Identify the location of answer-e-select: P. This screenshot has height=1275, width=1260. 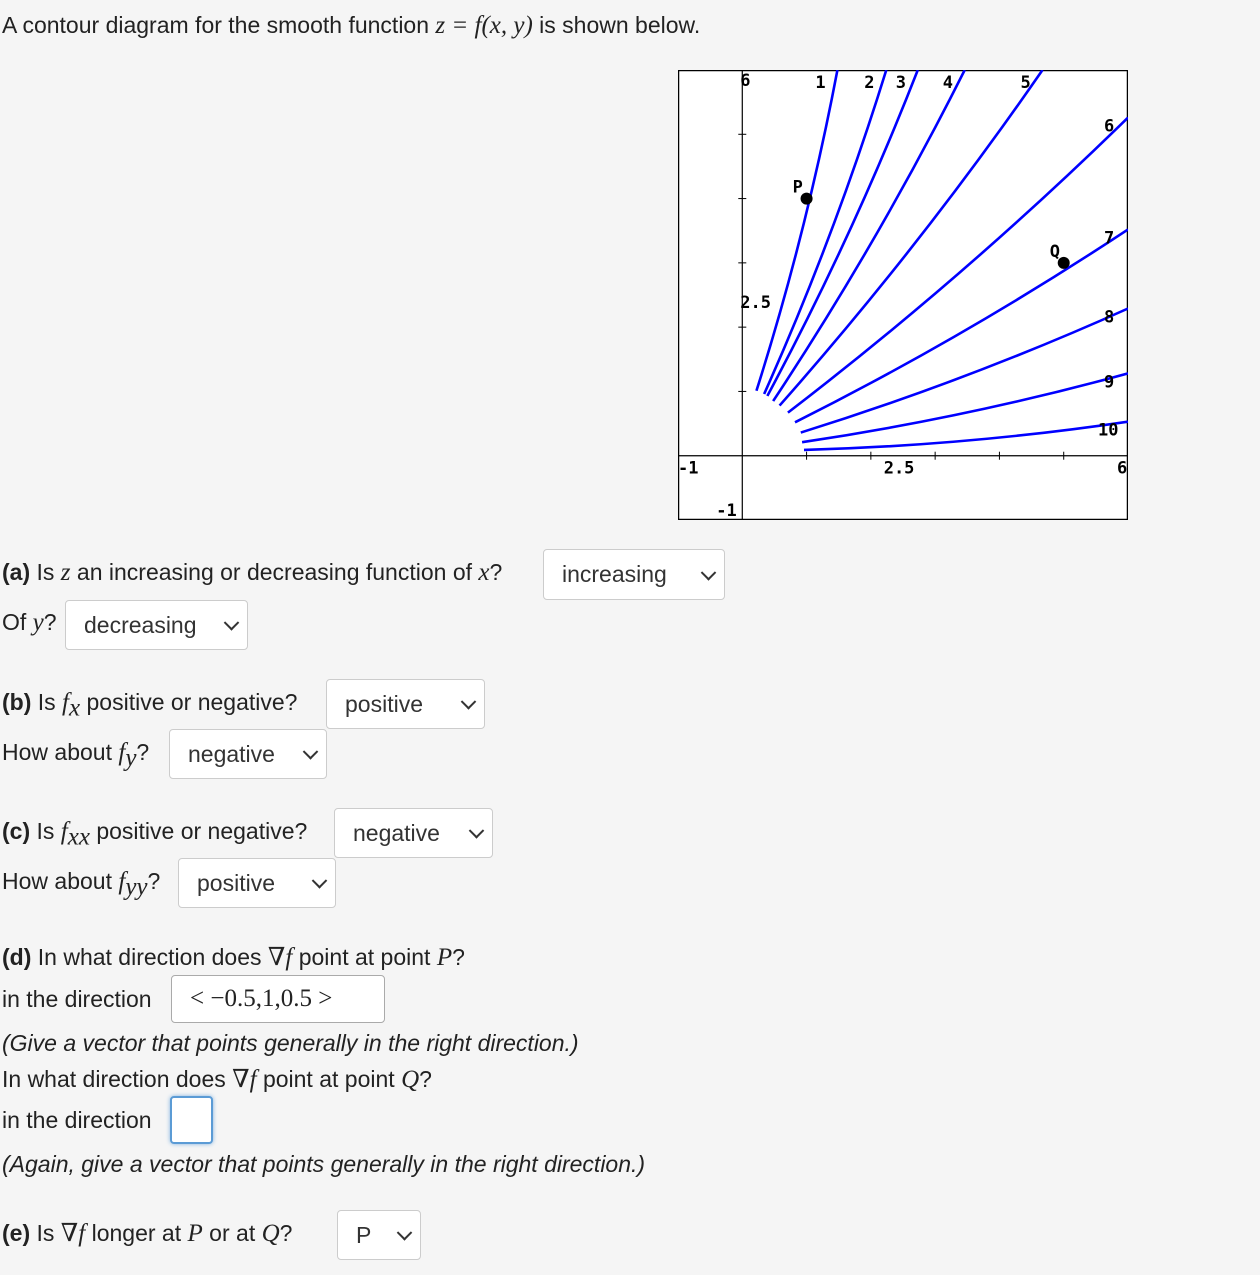
(379, 1235).